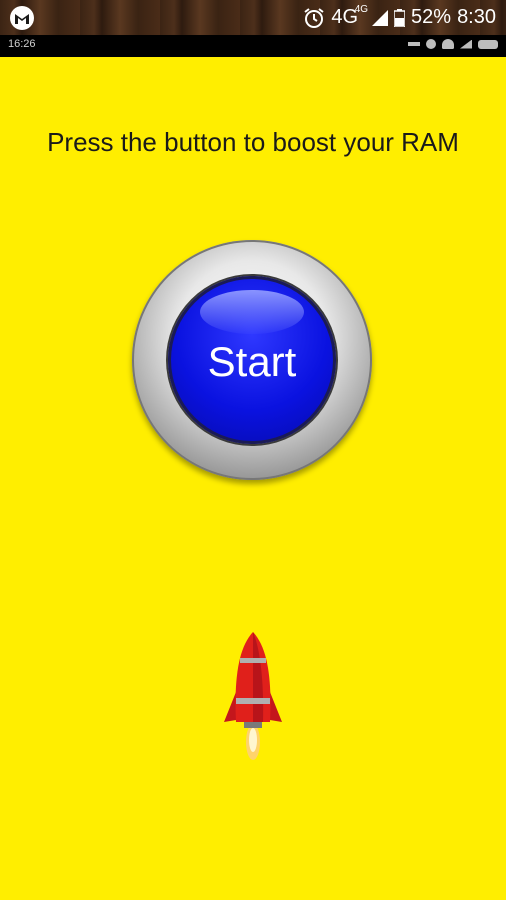 The height and width of the screenshot is (900, 506). I want to click on start-button: Start, so click(252, 360).